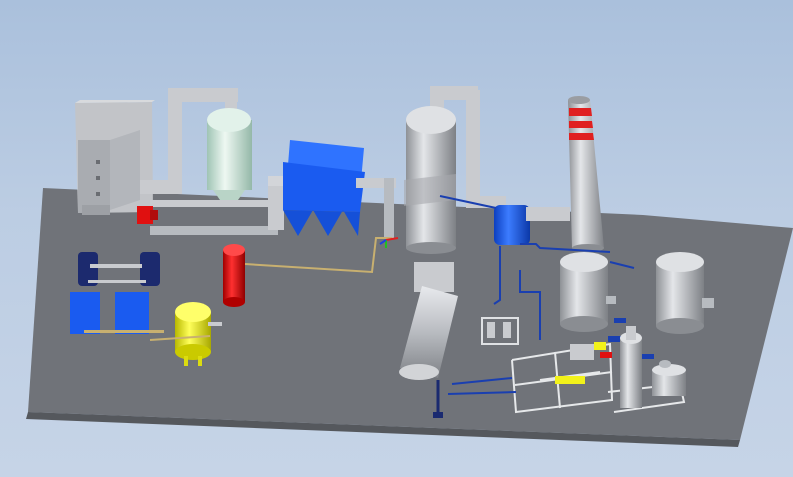  Describe the element at coordinates (229, 157) in the screenshot. I see `scrubber-tower` at that location.